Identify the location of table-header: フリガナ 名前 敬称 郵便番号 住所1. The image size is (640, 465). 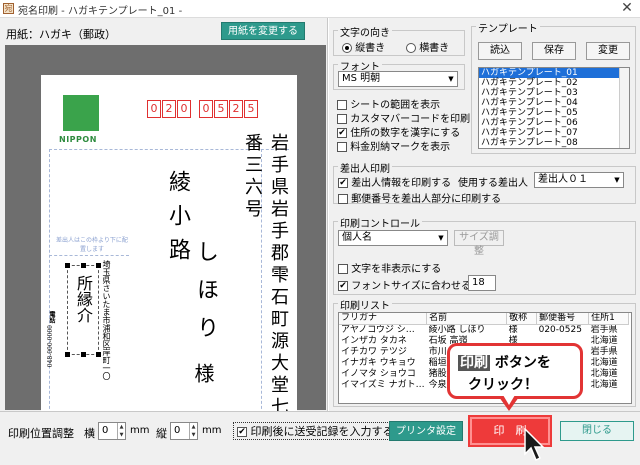
(484, 319).